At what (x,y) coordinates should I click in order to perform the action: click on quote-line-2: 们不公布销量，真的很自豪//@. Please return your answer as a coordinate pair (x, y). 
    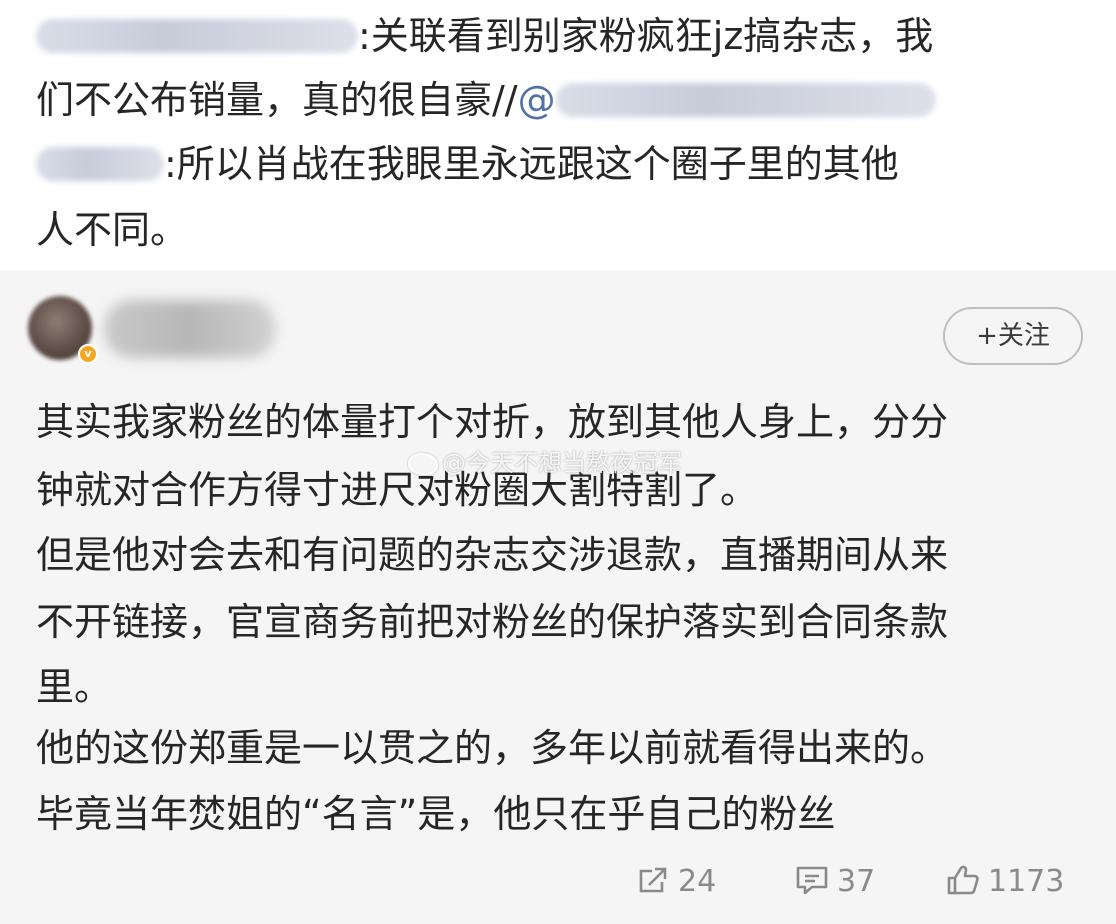
    Looking at the image, I should click on (486, 100).